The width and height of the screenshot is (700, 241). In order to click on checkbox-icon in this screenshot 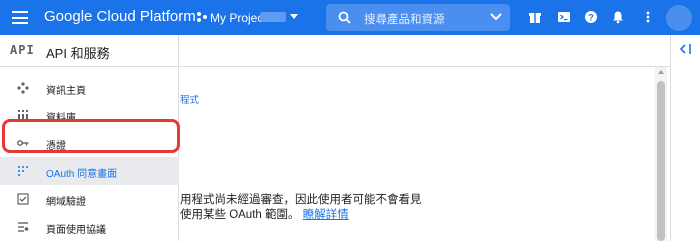, I will do `click(23, 199)`.